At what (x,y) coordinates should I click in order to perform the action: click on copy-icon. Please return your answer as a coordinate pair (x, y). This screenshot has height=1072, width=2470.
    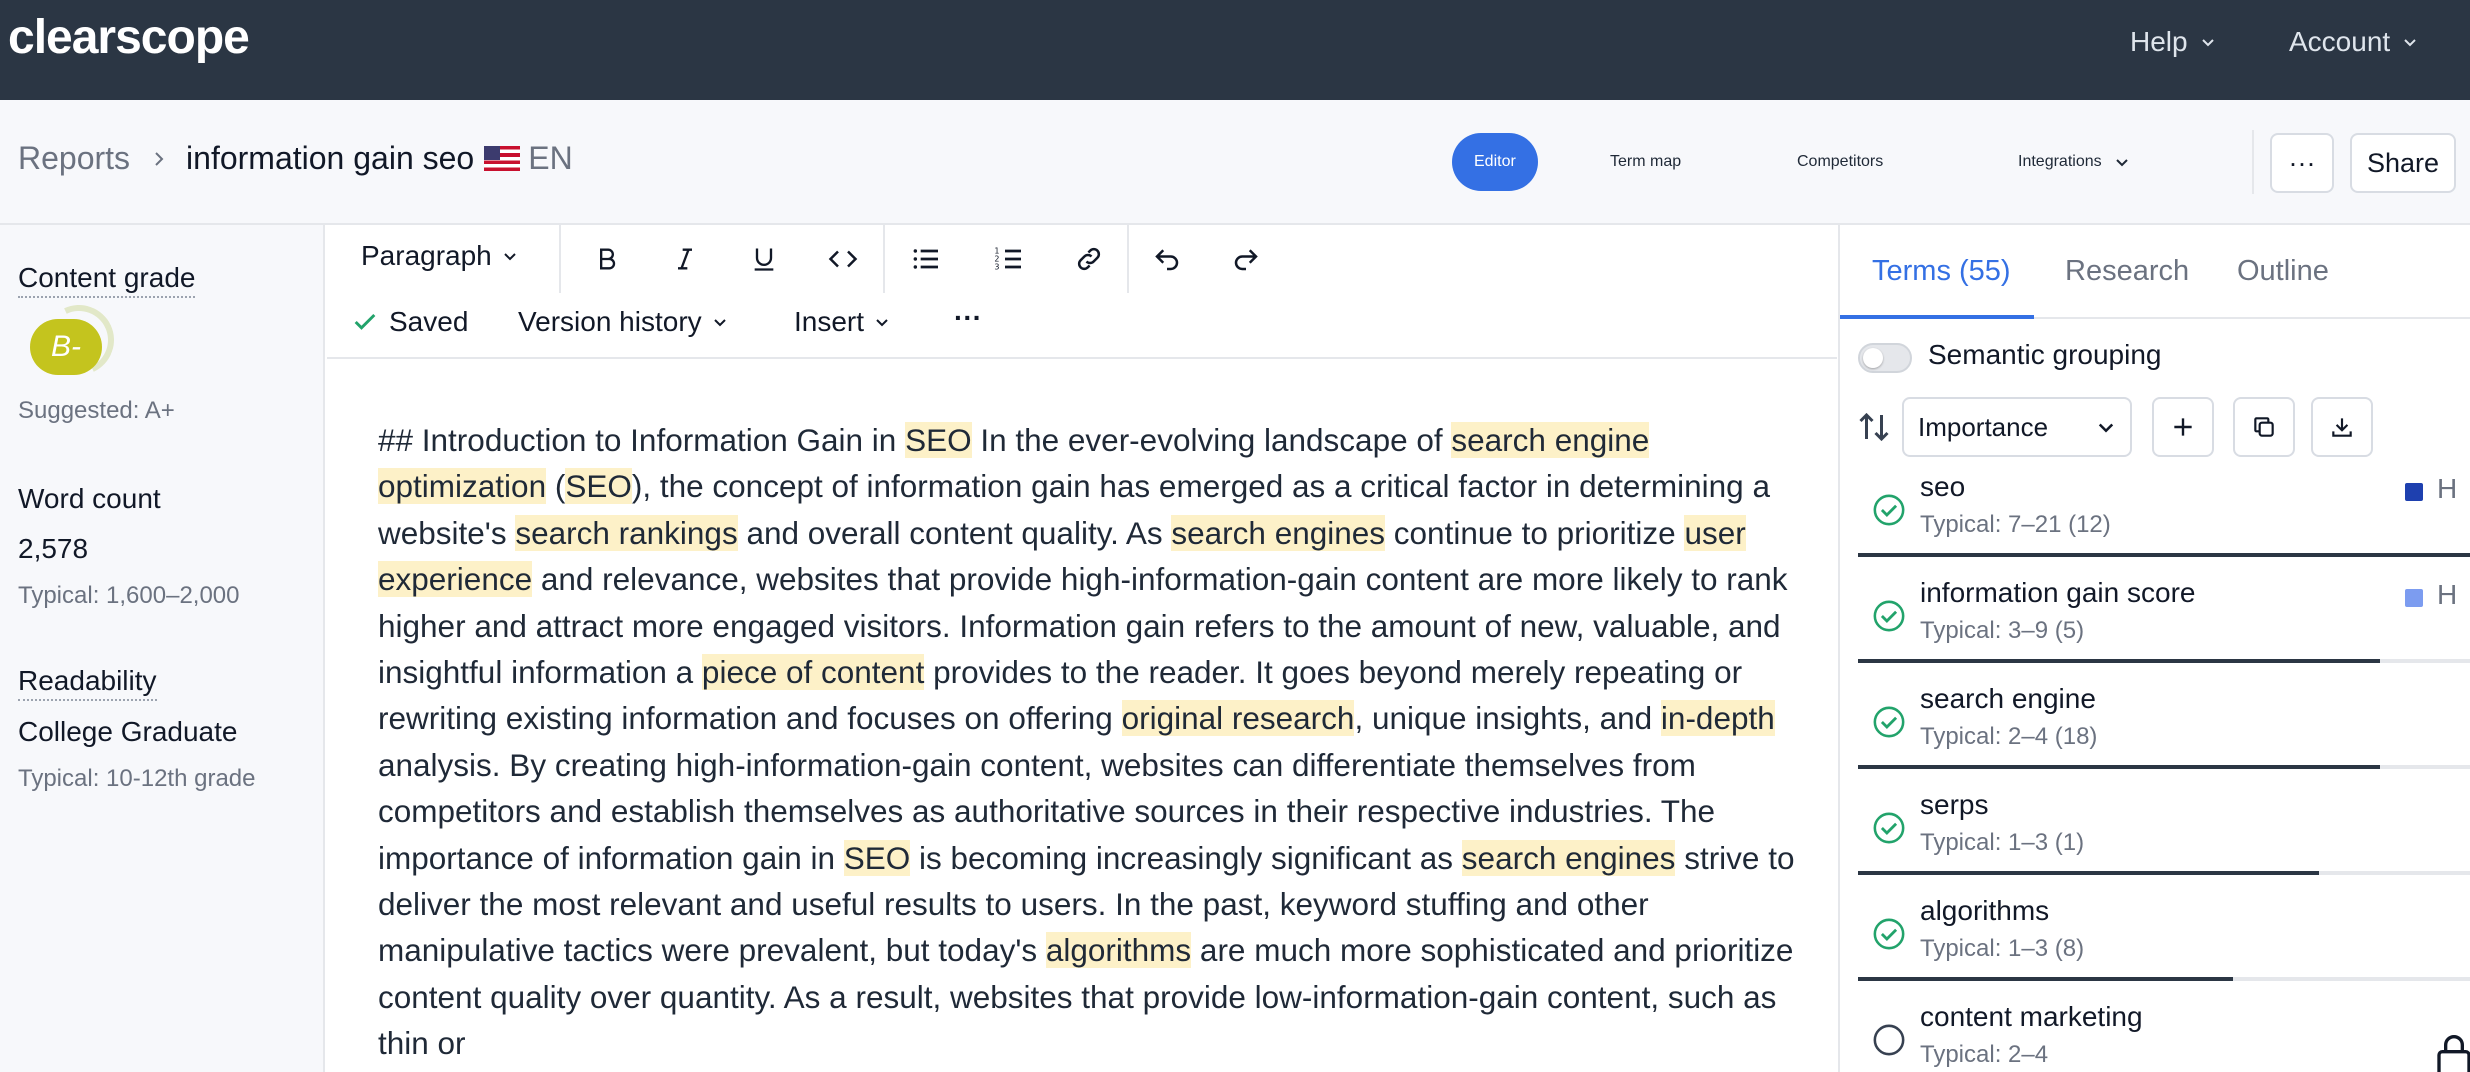
    Looking at the image, I should click on (2264, 427).